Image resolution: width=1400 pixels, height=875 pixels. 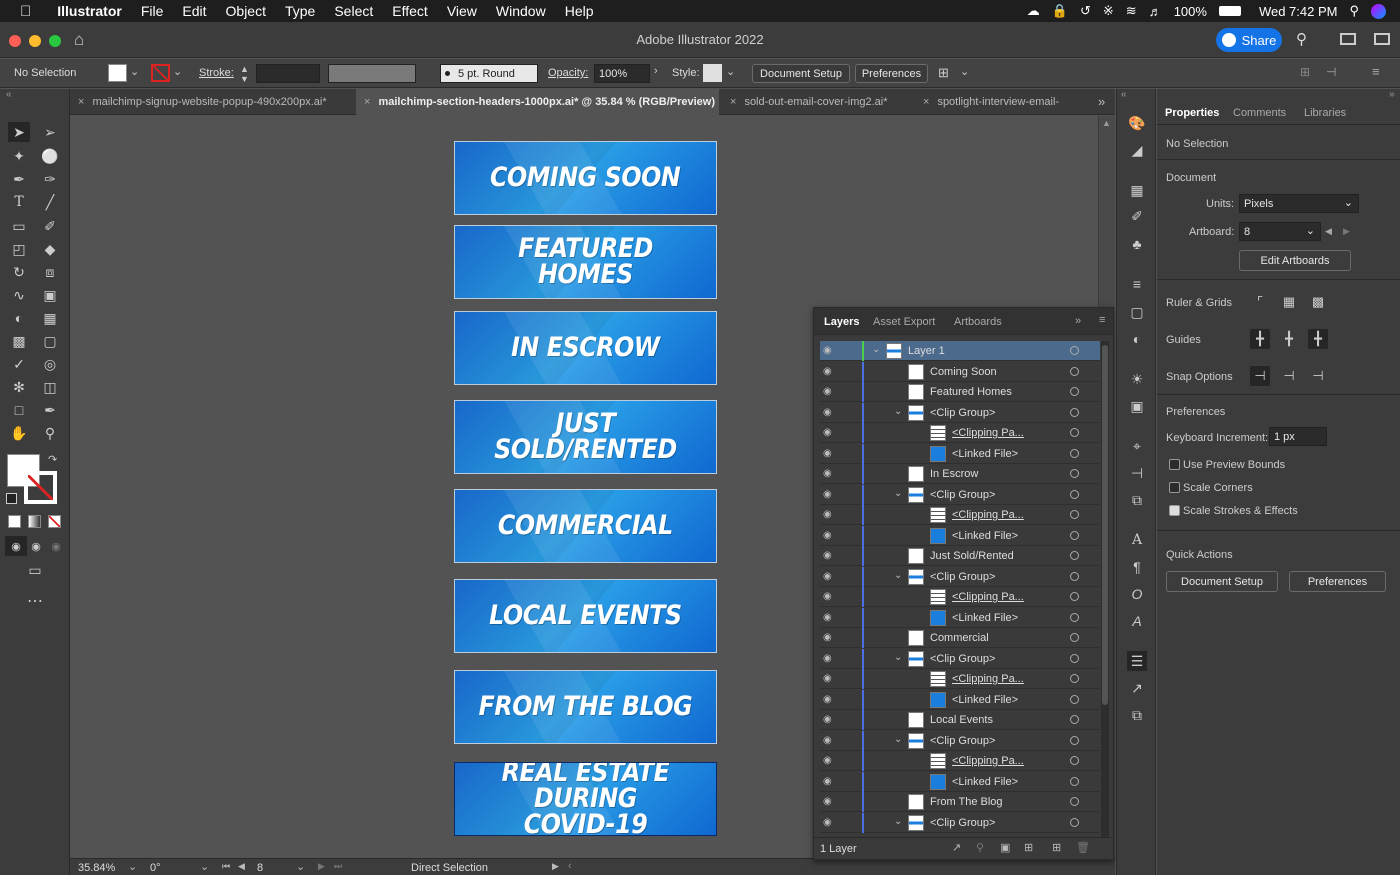 What do you see at coordinates (926, 351) in the screenshot?
I see `layer-name: Layer 1` at bounding box center [926, 351].